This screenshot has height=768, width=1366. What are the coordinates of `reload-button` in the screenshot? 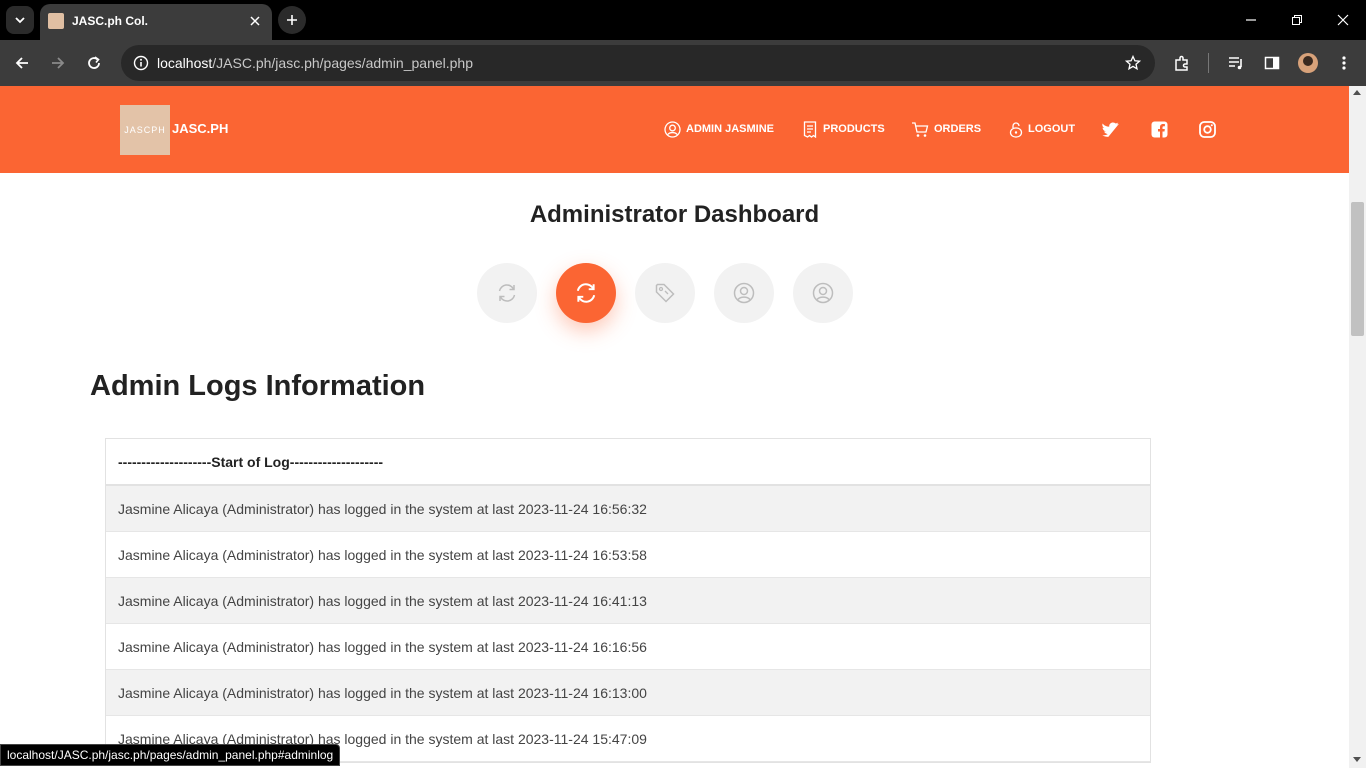 It's located at (94, 63).